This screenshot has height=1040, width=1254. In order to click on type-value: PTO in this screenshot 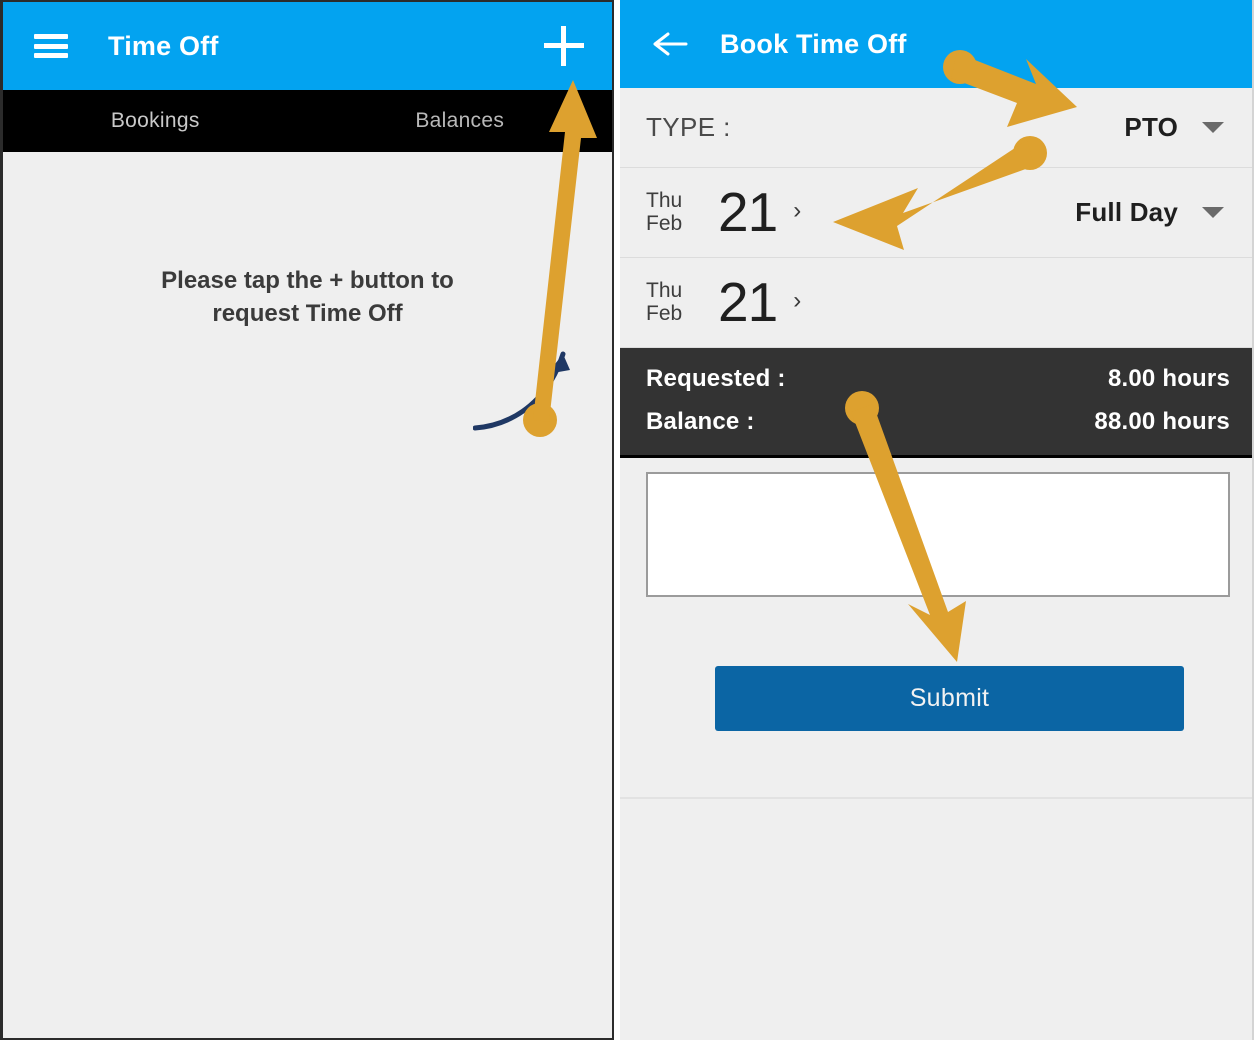, I will do `click(1151, 127)`.